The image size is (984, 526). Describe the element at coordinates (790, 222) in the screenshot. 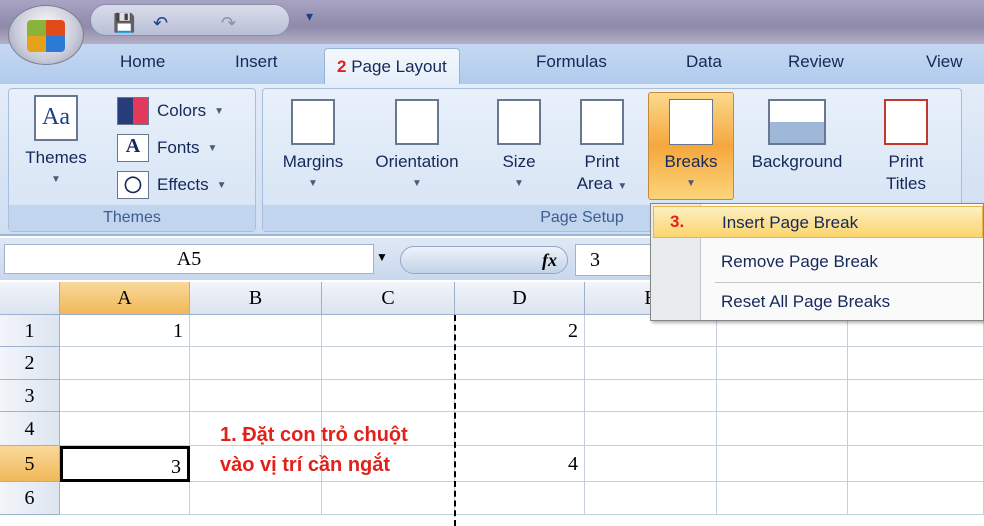

I see `menu-item-label: Insert Page Break` at that location.